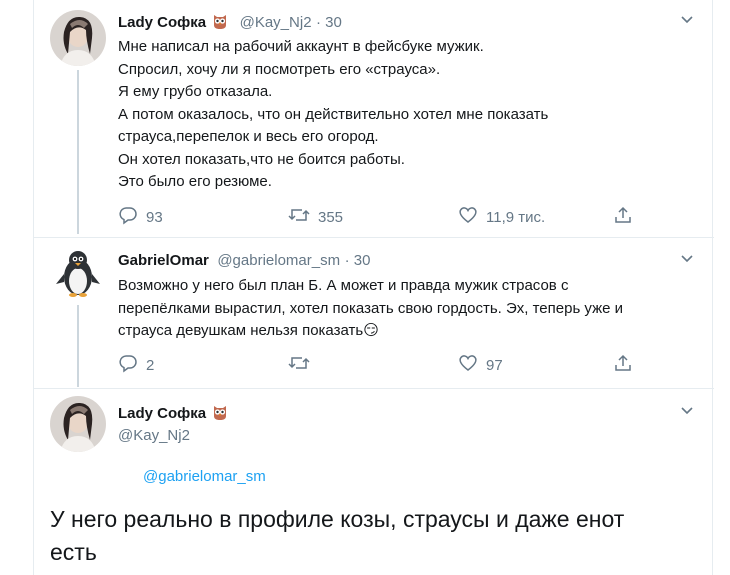 This screenshot has height=575, width=730. Describe the element at coordinates (378, 365) in the screenshot. I see `tweet-actions: 2 97` at that location.